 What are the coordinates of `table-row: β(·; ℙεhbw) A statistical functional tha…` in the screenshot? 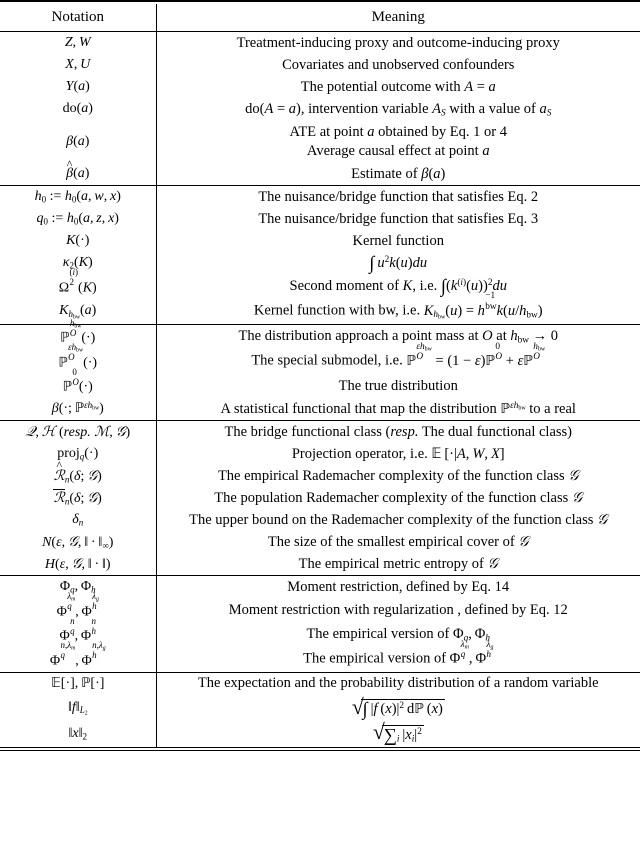 It's located at (320, 409).